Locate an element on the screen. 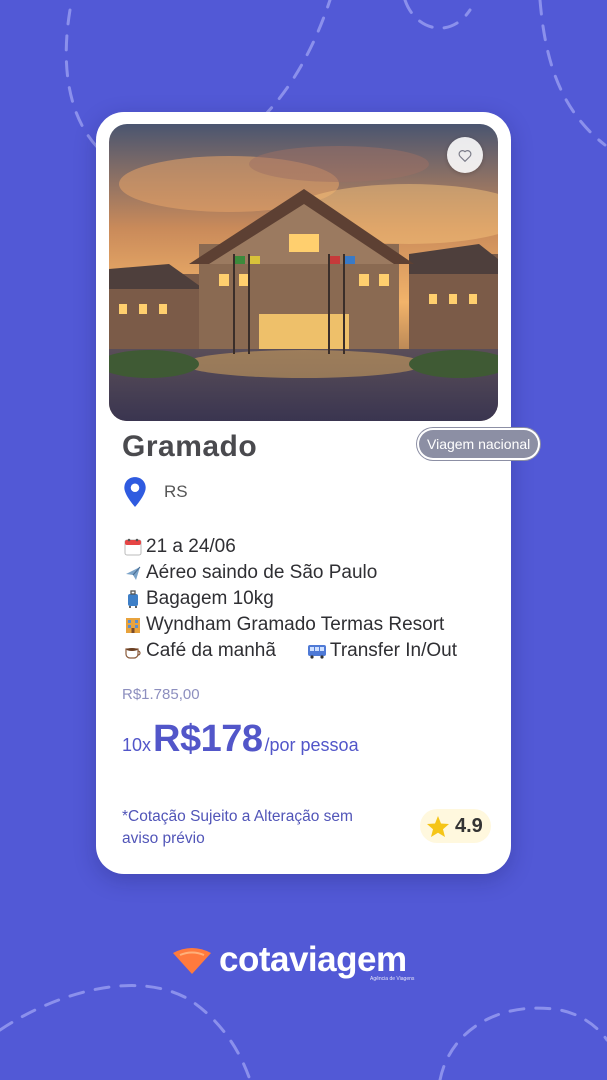 The height and width of the screenshot is (1080, 607). favorite-button is located at coordinates (465, 155).